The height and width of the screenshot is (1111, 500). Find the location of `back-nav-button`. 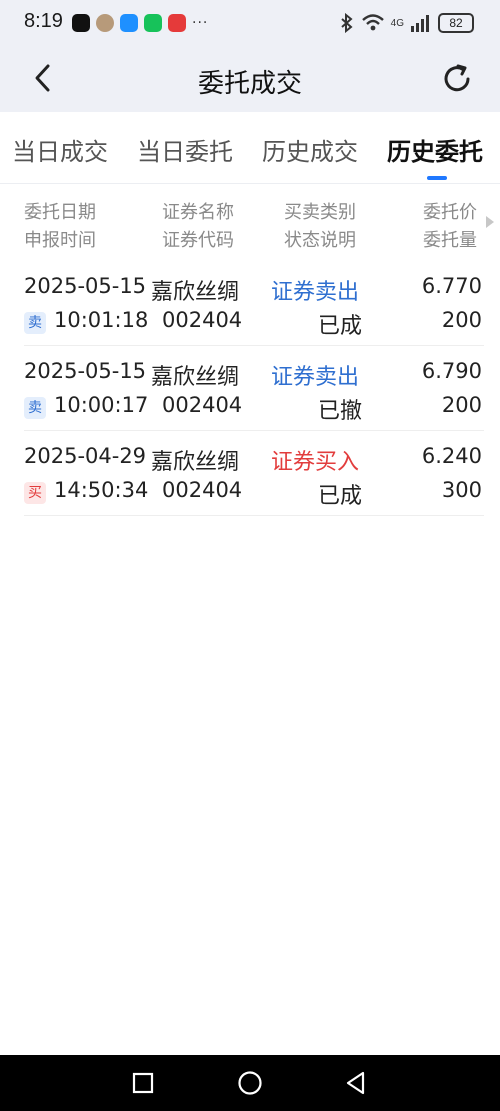

back-nav-button is located at coordinates (356, 1083).